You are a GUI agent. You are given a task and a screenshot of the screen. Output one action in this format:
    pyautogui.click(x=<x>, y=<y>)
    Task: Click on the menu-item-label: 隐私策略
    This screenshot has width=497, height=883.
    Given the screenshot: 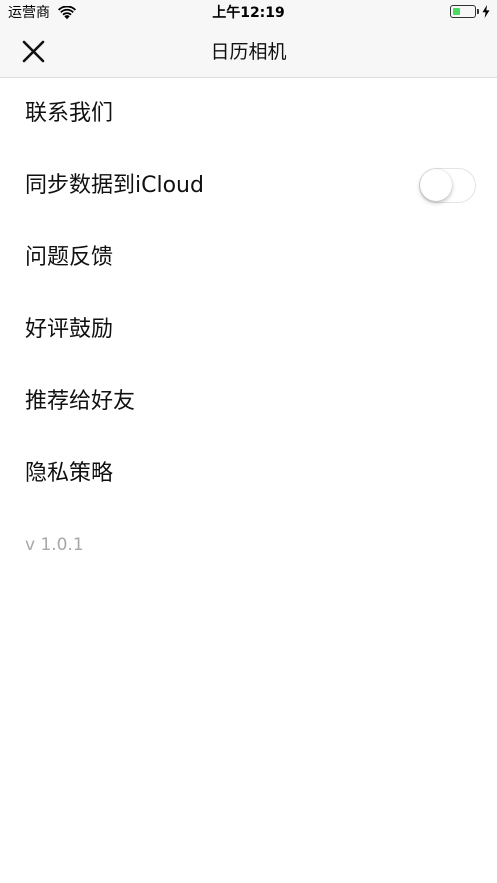 What is the action you would take?
    pyautogui.click(x=69, y=473)
    